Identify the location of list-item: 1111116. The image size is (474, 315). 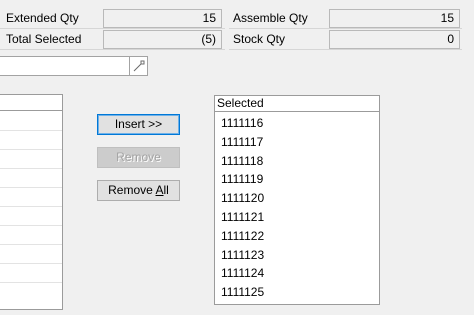
(297, 123).